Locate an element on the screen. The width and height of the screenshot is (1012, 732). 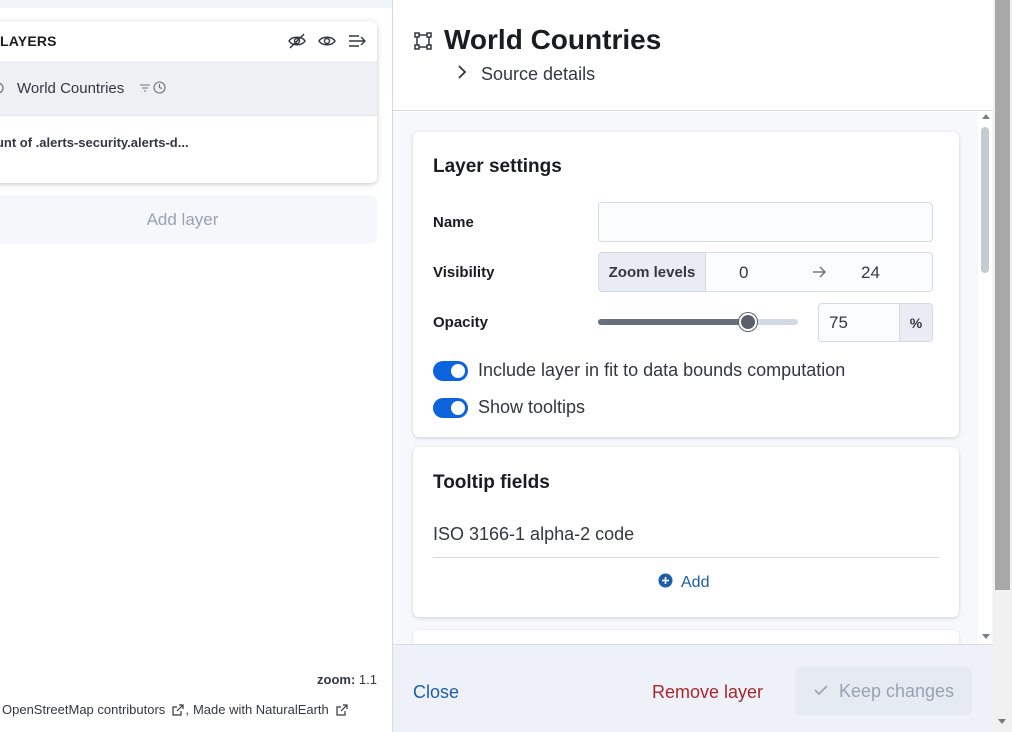
layer-row-world-countries: World Countries is located at coordinates (188, 88).